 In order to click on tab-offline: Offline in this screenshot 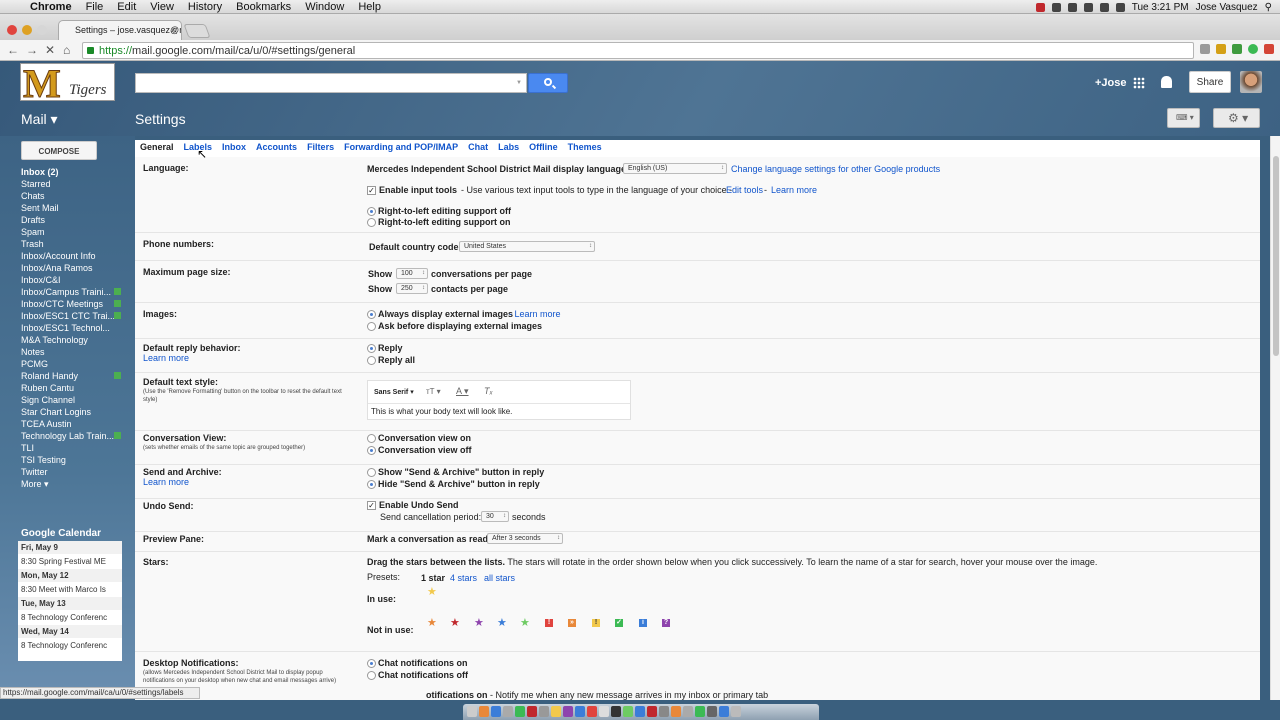, I will do `click(543, 148)`.